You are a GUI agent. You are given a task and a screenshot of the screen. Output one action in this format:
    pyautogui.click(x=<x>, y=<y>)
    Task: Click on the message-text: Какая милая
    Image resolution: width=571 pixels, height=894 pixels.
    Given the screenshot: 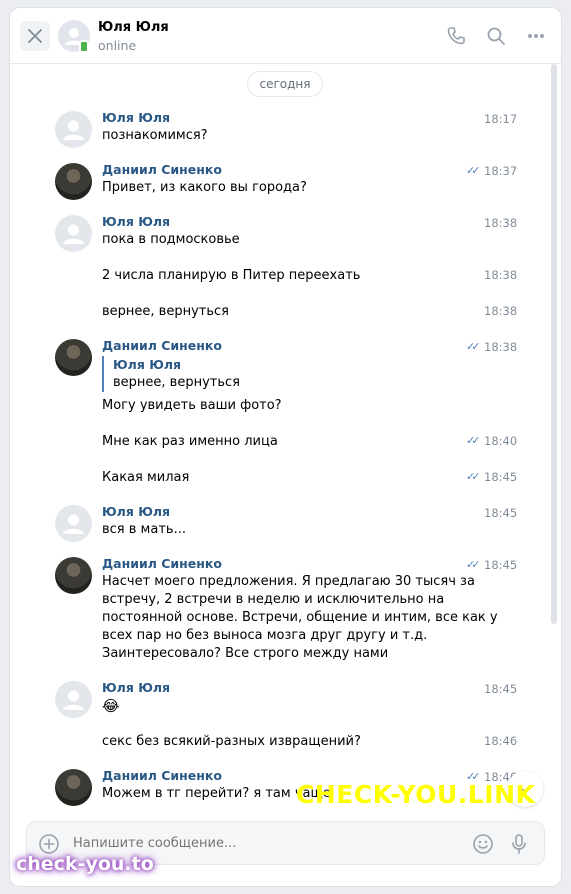 What is the action you would take?
    pyautogui.click(x=146, y=477)
    